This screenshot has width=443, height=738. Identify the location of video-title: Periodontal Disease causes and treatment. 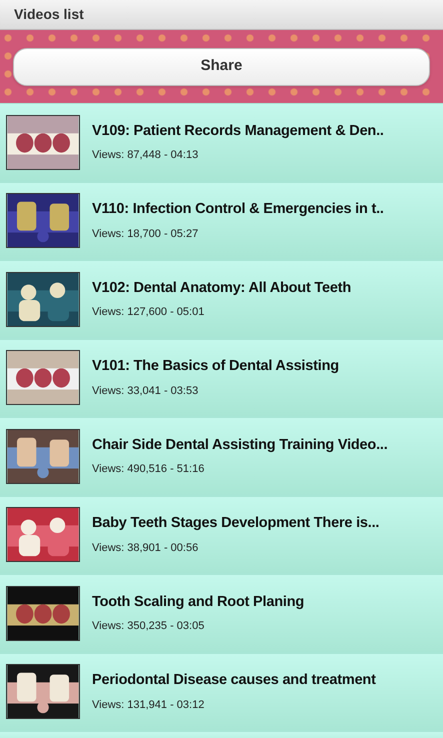
(234, 680).